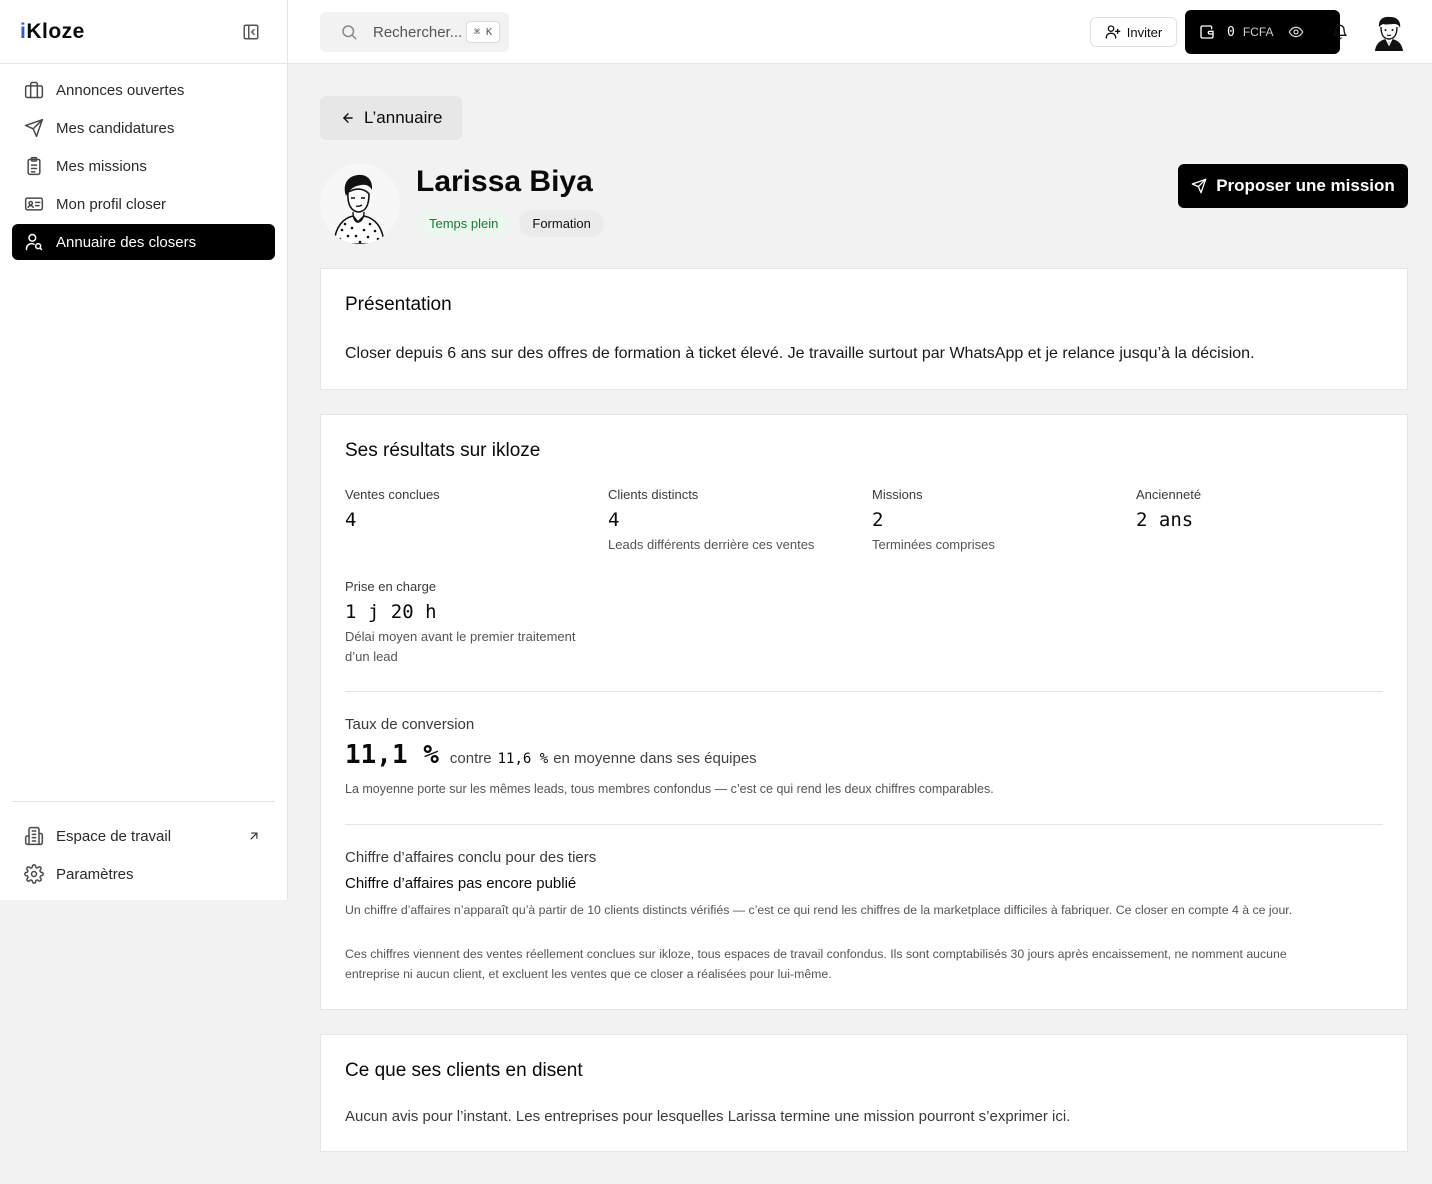 This screenshot has width=1432, height=1184. I want to click on wallet-amount: 0, so click(1231, 32).